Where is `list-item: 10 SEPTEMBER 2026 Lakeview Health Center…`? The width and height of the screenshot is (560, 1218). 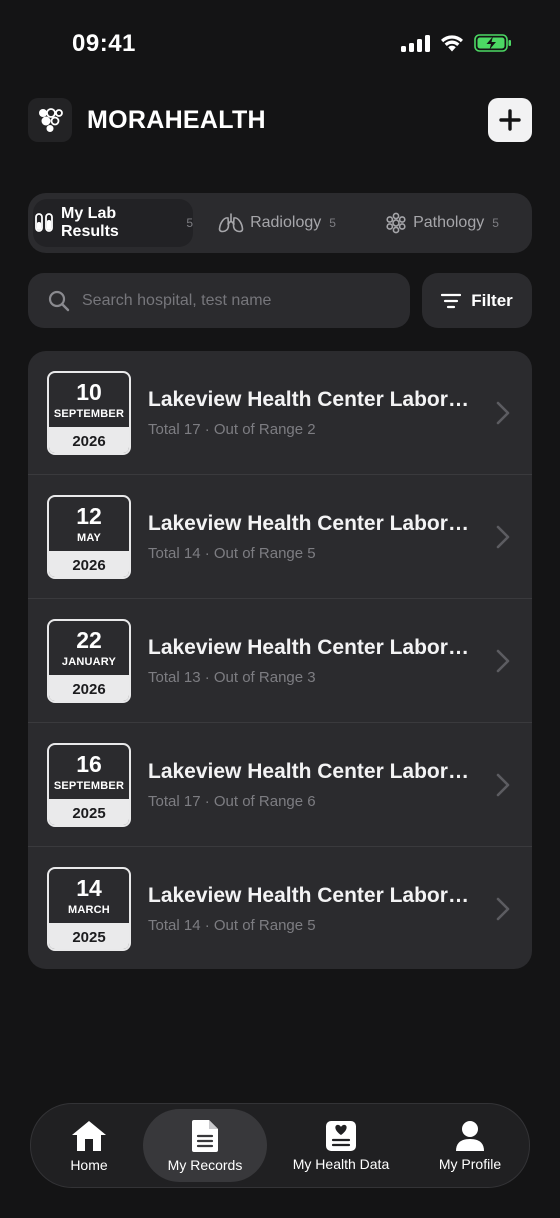 list-item: 10 SEPTEMBER 2026 Lakeview Health Center… is located at coordinates (280, 413).